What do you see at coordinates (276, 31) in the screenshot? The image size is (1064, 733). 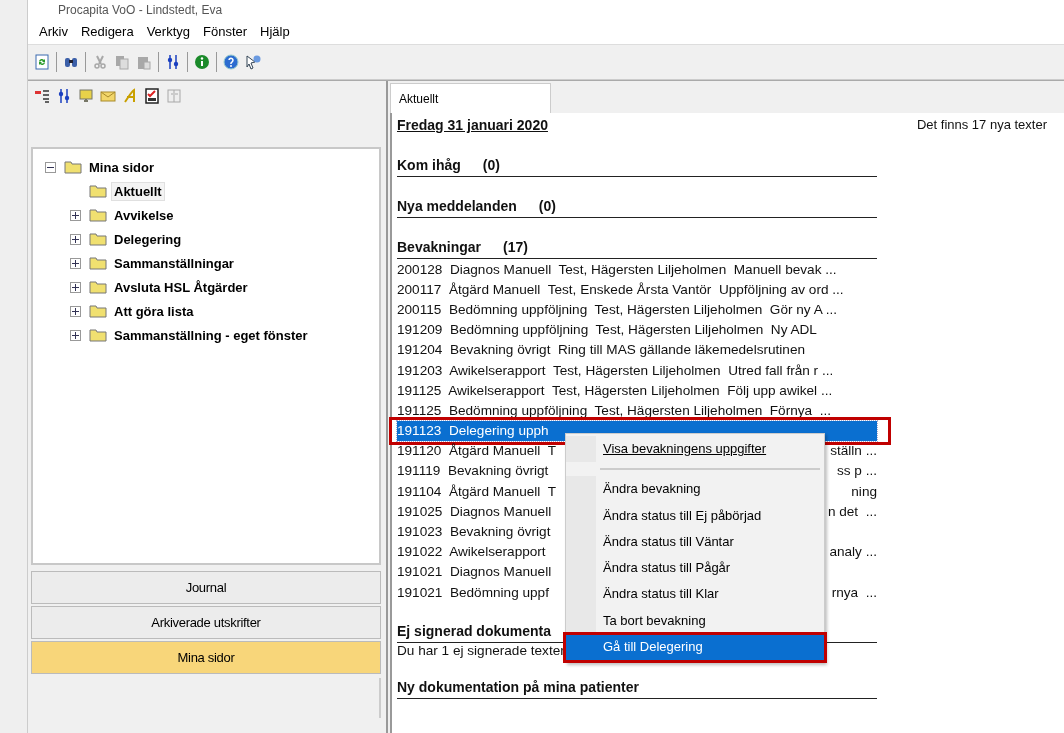 I see `menu-item: Hjälp` at bounding box center [276, 31].